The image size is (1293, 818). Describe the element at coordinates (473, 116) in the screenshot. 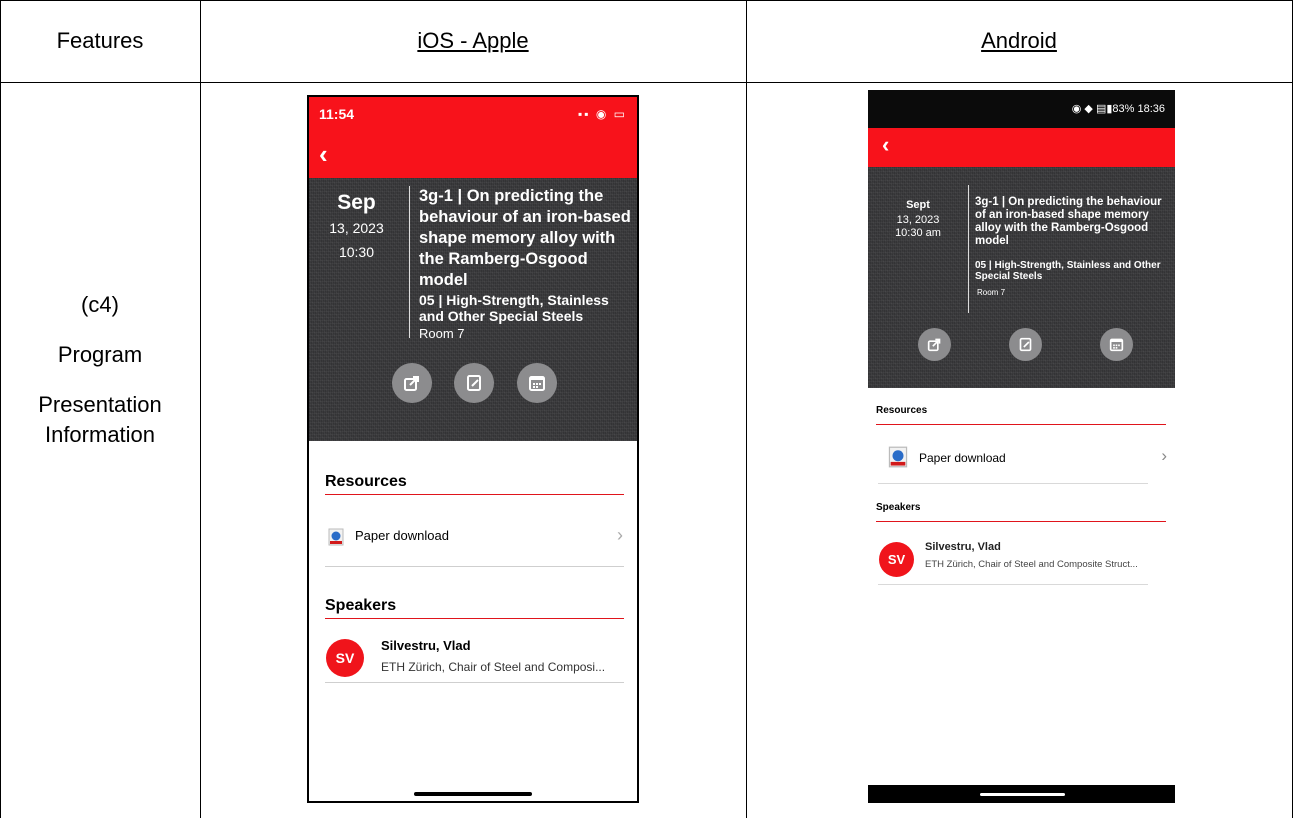

I see `ios-status-bar: 11:54 ▪▪ ◉ ▭` at that location.